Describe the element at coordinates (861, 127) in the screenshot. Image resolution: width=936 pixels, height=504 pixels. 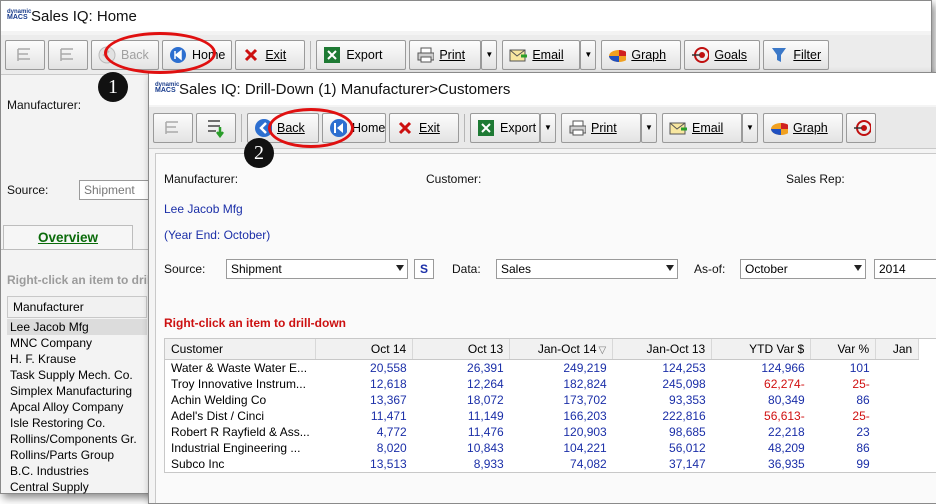
I see `drill-goals-button` at that location.